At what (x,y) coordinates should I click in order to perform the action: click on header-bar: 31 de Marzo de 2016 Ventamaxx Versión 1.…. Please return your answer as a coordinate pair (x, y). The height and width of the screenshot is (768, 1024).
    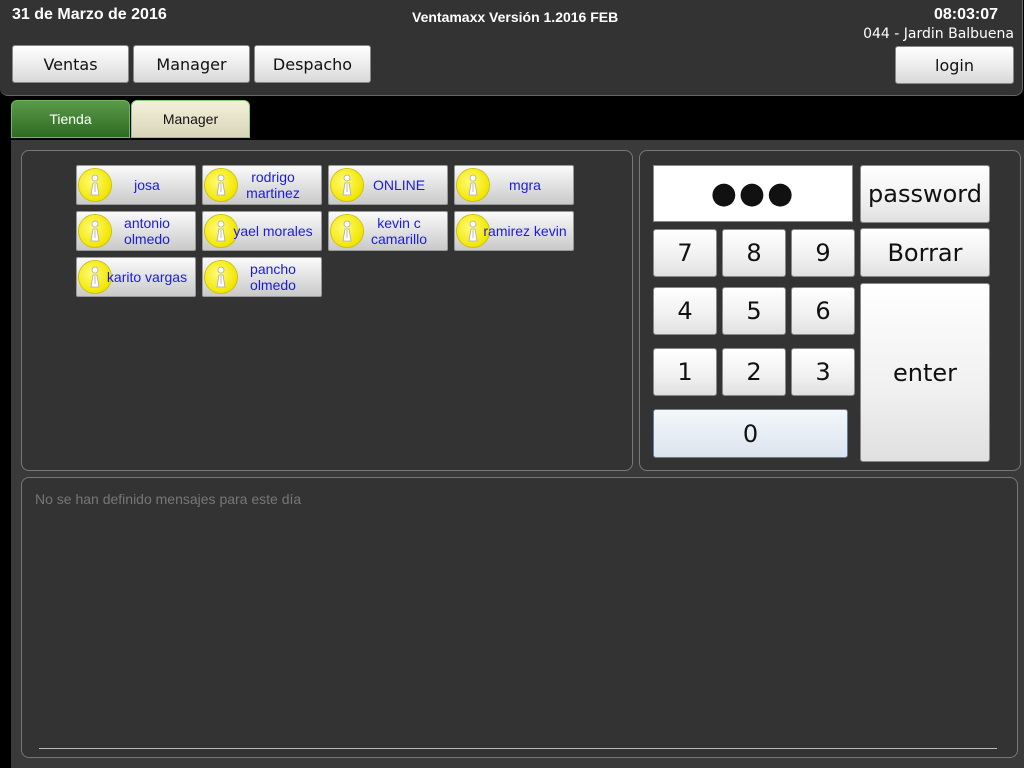
    Looking at the image, I should click on (511, 48).